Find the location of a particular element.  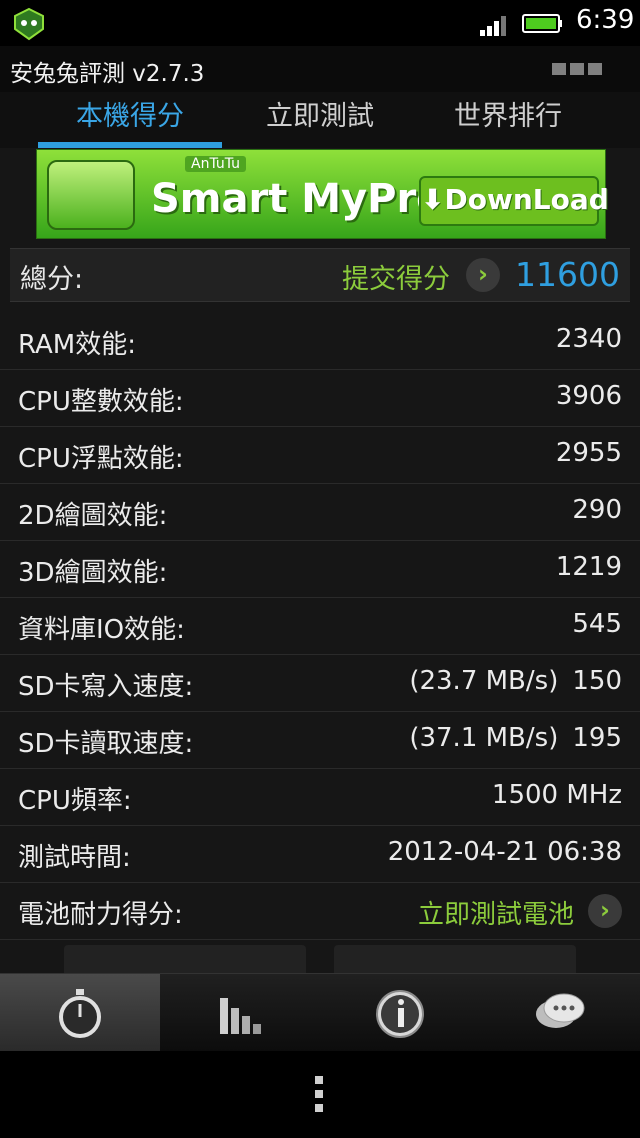

row-label: SD卡讀取速度: is located at coordinates (106, 744).